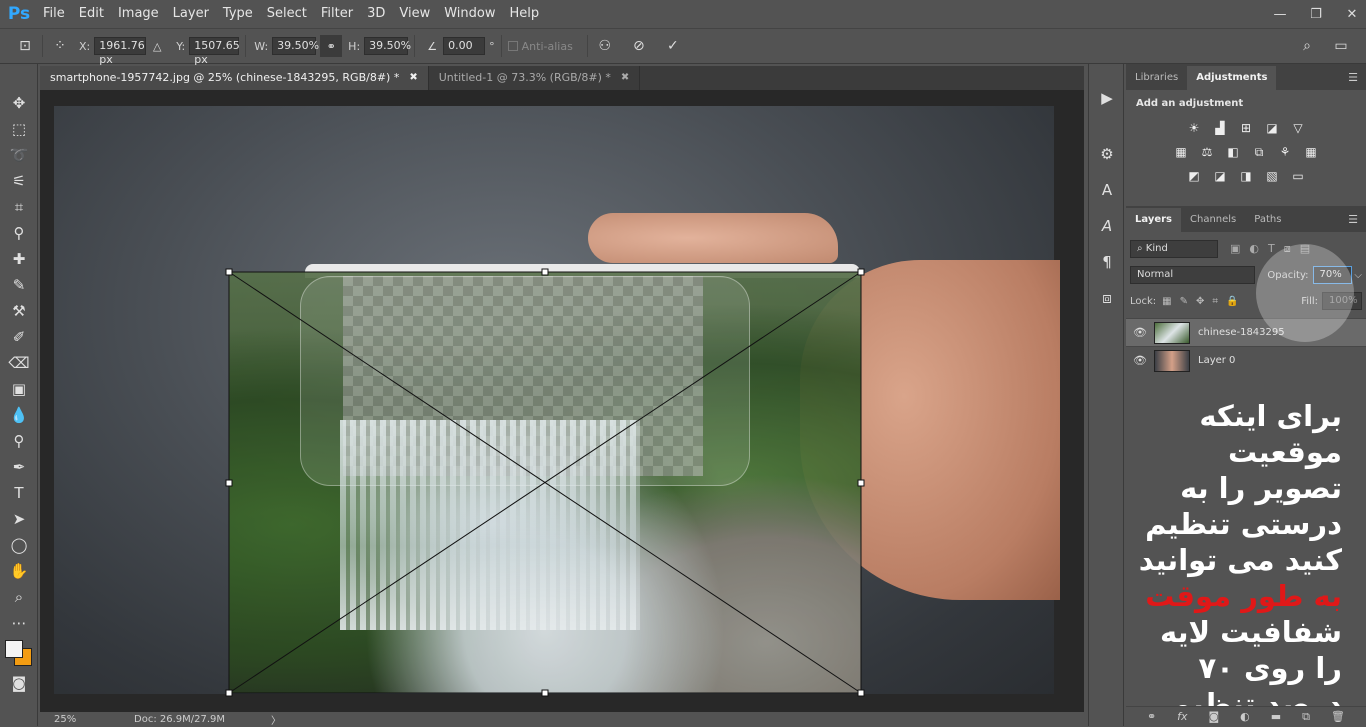 The image size is (1366, 727). I want to click on black-white-icon: ◧, so click(1233, 152).